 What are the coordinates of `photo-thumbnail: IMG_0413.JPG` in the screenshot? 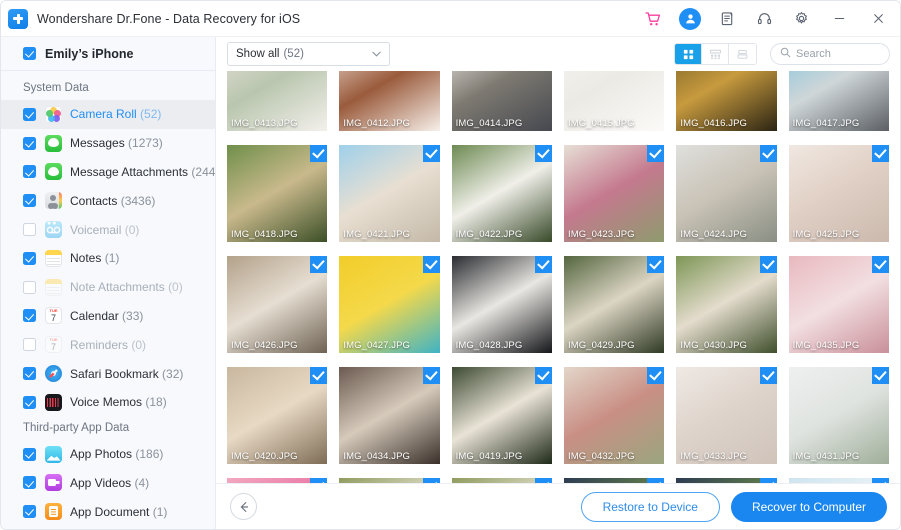 It's located at (277, 101).